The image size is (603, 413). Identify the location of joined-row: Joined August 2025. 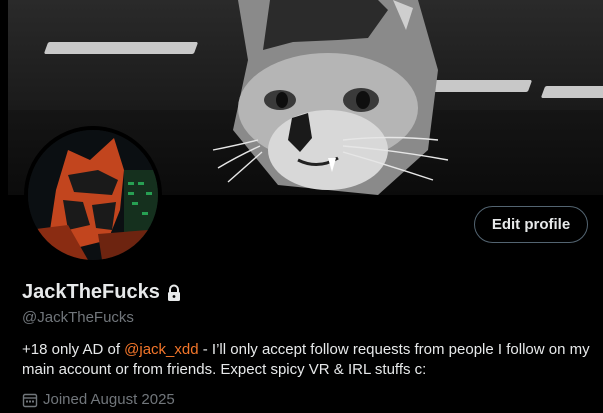
(98, 399).